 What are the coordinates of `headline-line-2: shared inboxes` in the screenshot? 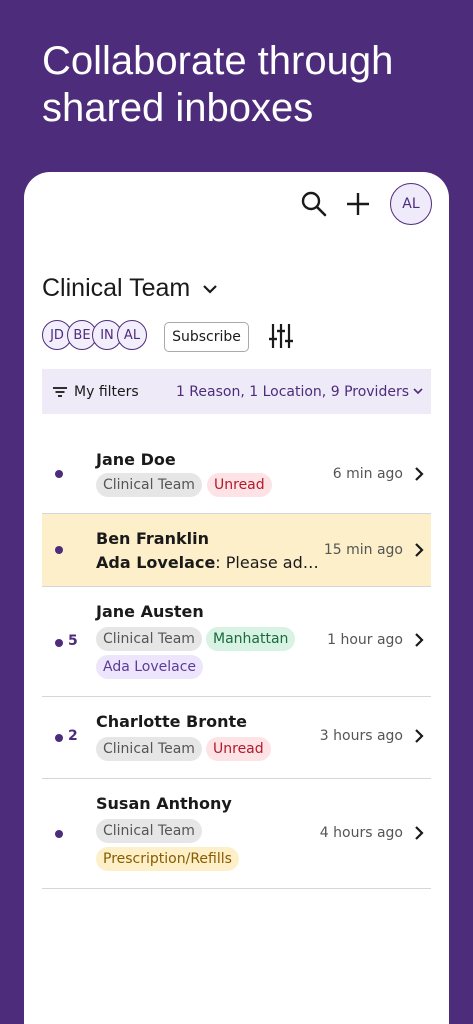 It's located at (178, 108).